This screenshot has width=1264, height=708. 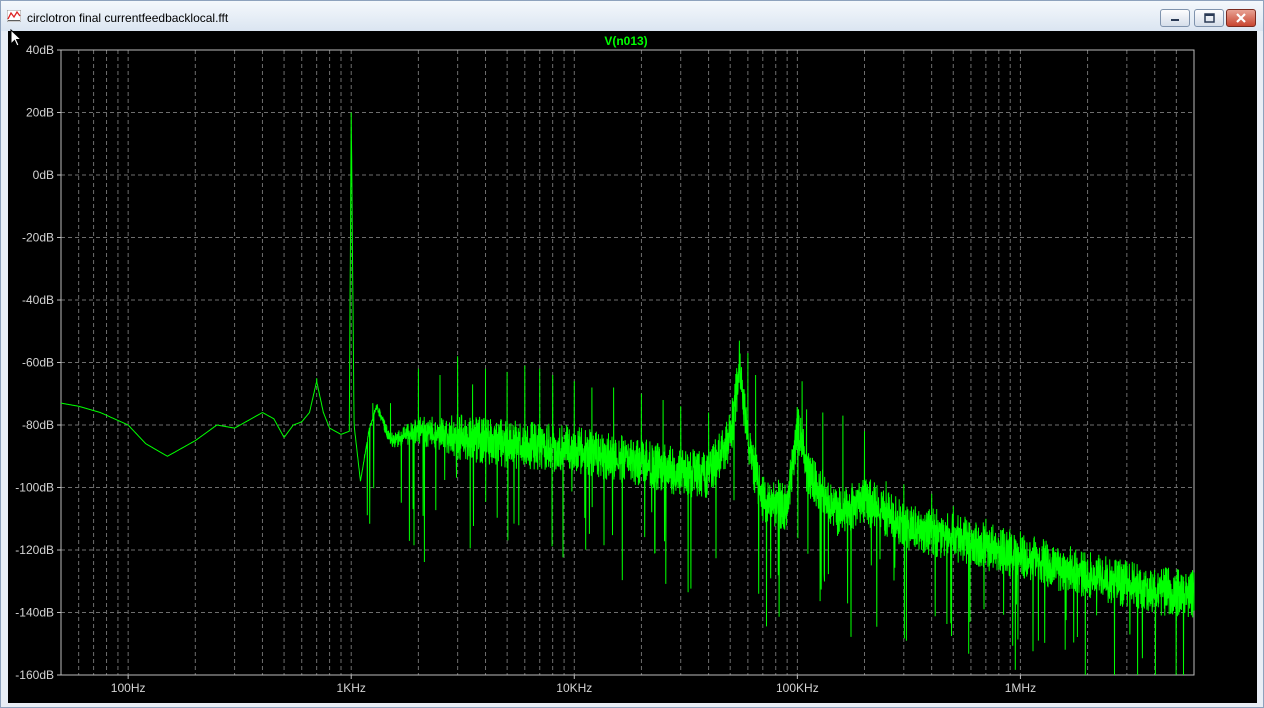 I want to click on maximize-icon, so click(x=1209, y=18).